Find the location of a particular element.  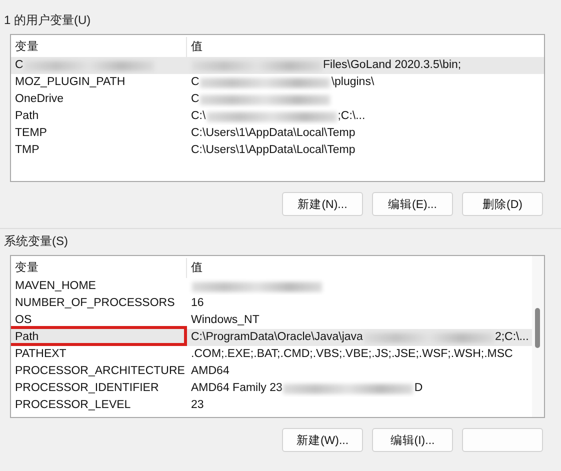

variable-name: PROCESSOR_IDENTIFIER is located at coordinates (87, 388).